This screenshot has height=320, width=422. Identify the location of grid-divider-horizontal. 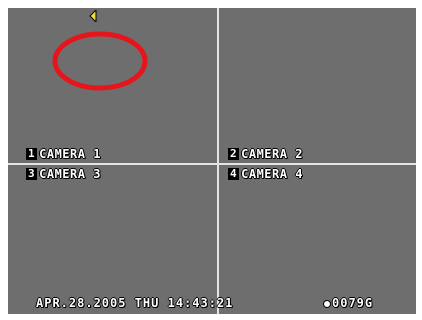
(212, 164).